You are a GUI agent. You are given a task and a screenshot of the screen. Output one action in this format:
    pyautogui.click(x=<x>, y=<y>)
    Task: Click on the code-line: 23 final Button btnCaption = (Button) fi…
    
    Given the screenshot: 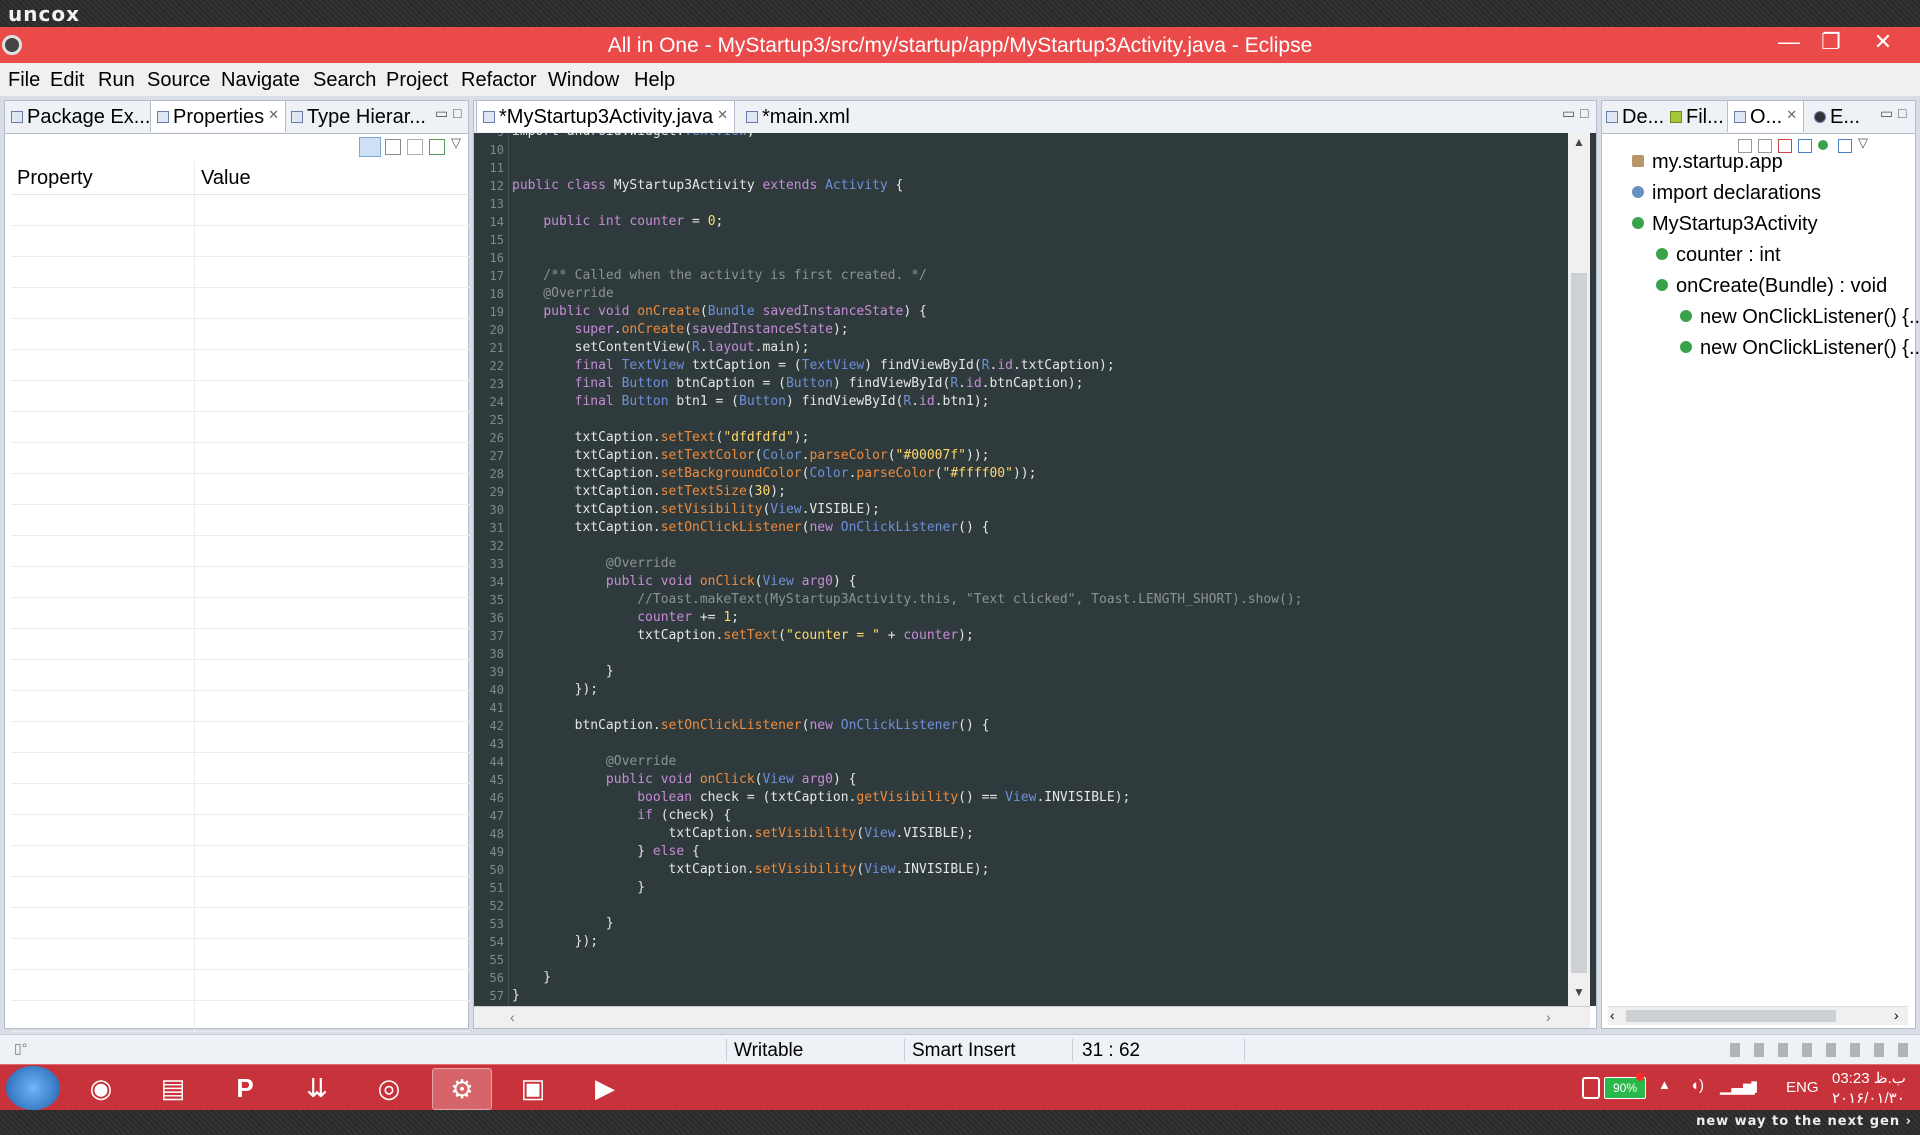 What is the action you would take?
    pyautogui.click(x=1035, y=384)
    